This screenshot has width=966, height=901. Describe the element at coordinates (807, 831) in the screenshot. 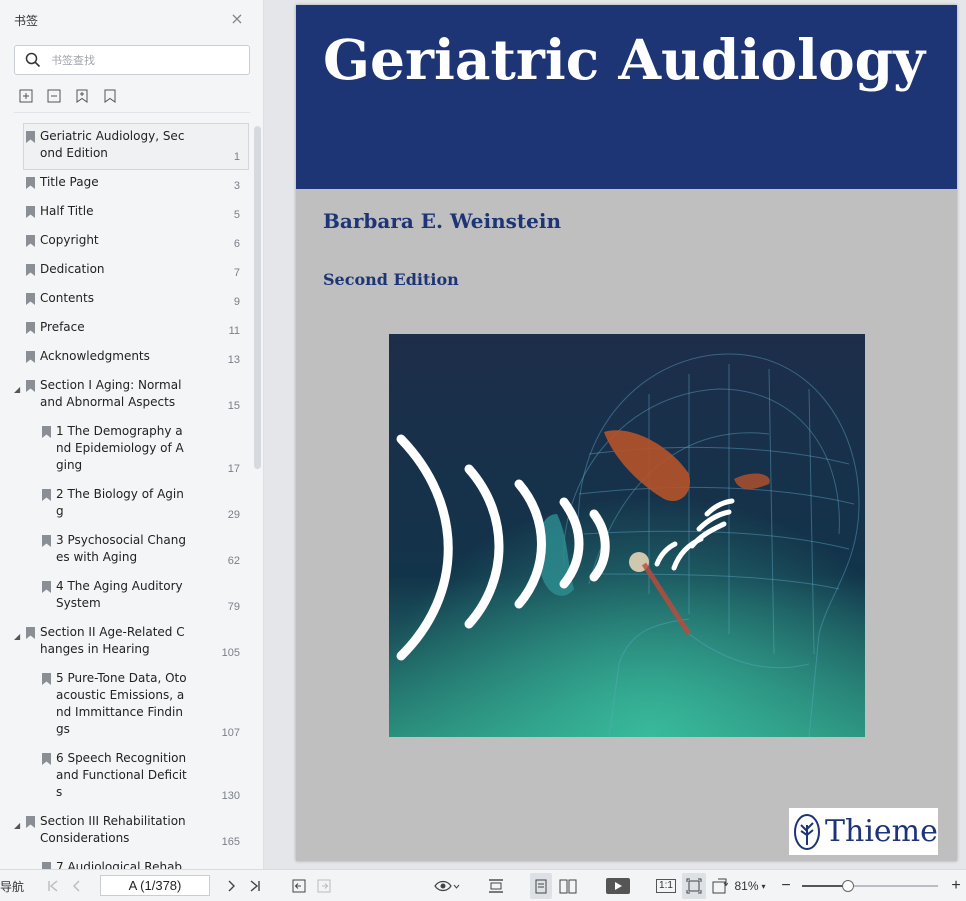

I see `tree-emblem-icon` at that location.